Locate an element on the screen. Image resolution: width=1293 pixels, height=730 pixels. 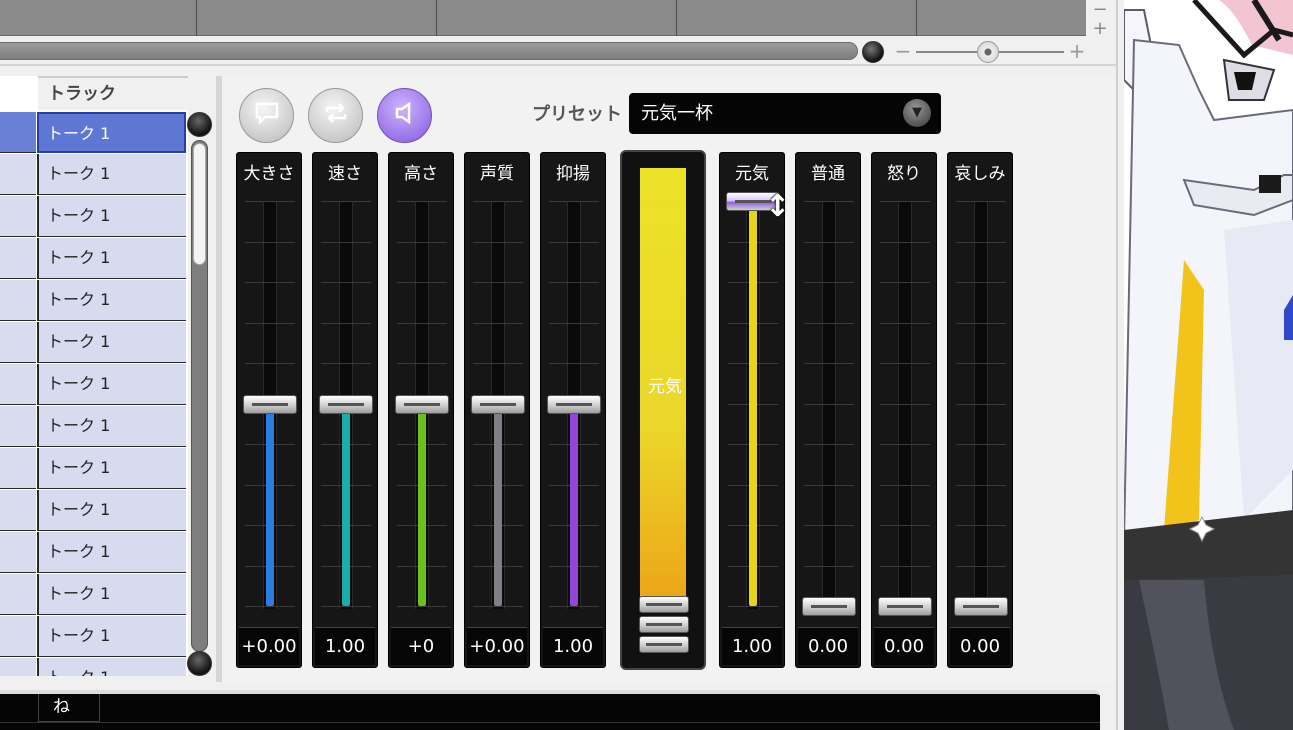
horizontal-scrollbar is located at coordinates (429, 51).